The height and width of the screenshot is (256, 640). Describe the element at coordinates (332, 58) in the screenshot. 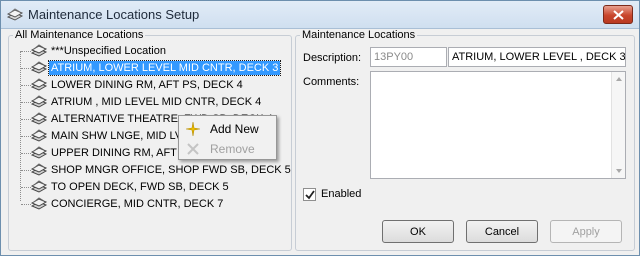

I see `description-label: Description:` at that location.